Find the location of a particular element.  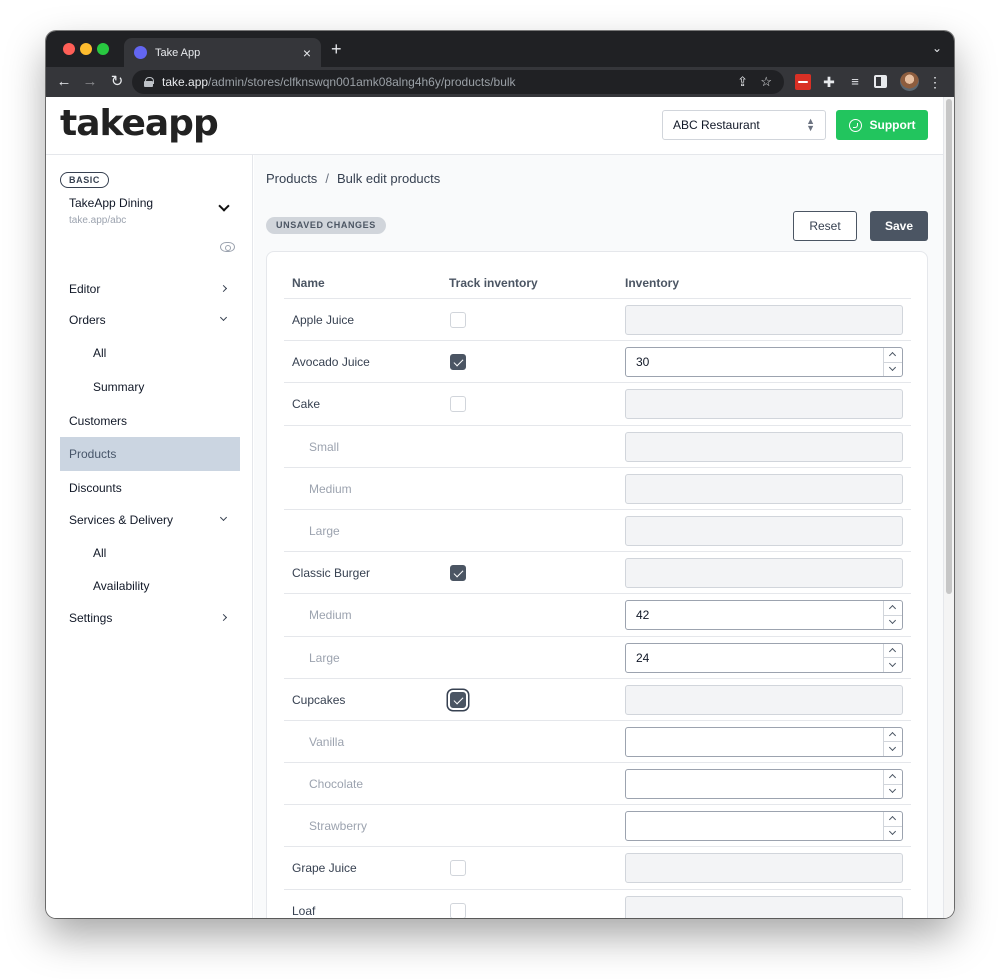

product-name: Cupcakes is located at coordinates (319, 699).